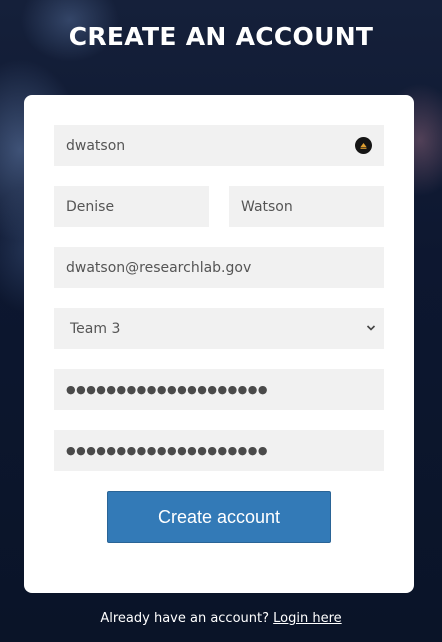 The image size is (442, 642). Describe the element at coordinates (306, 206) in the screenshot. I see `last-name-field: Watson` at that location.